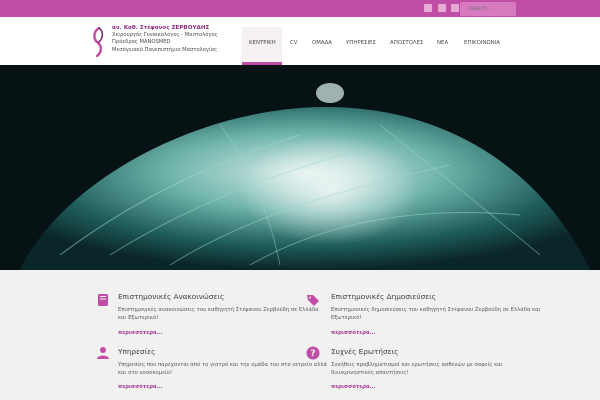 This screenshot has width=600, height=400. I want to click on nav-active-indicator, so click(262, 46).